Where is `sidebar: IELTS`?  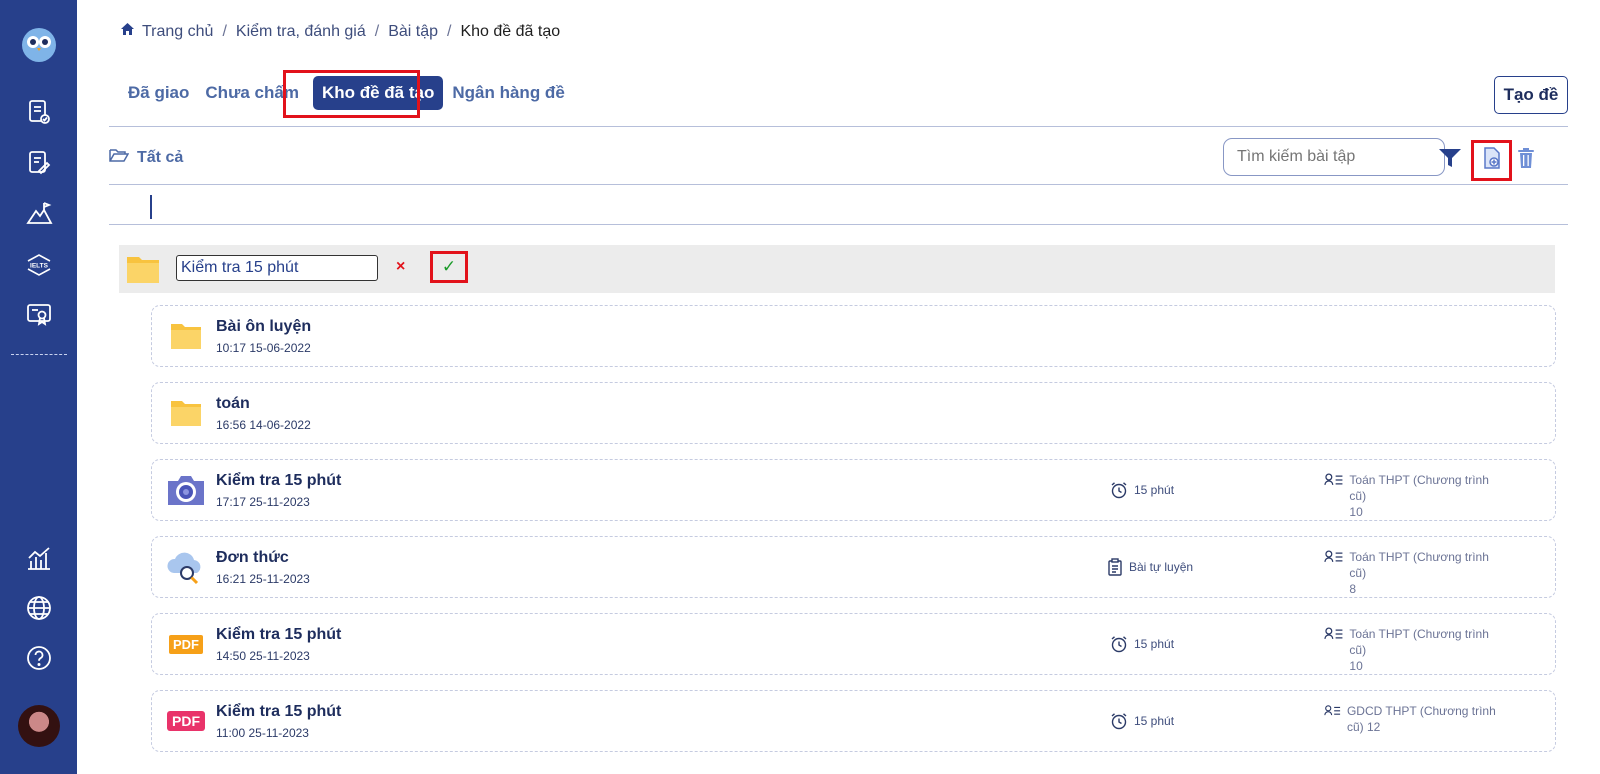 sidebar: IELTS is located at coordinates (38, 387).